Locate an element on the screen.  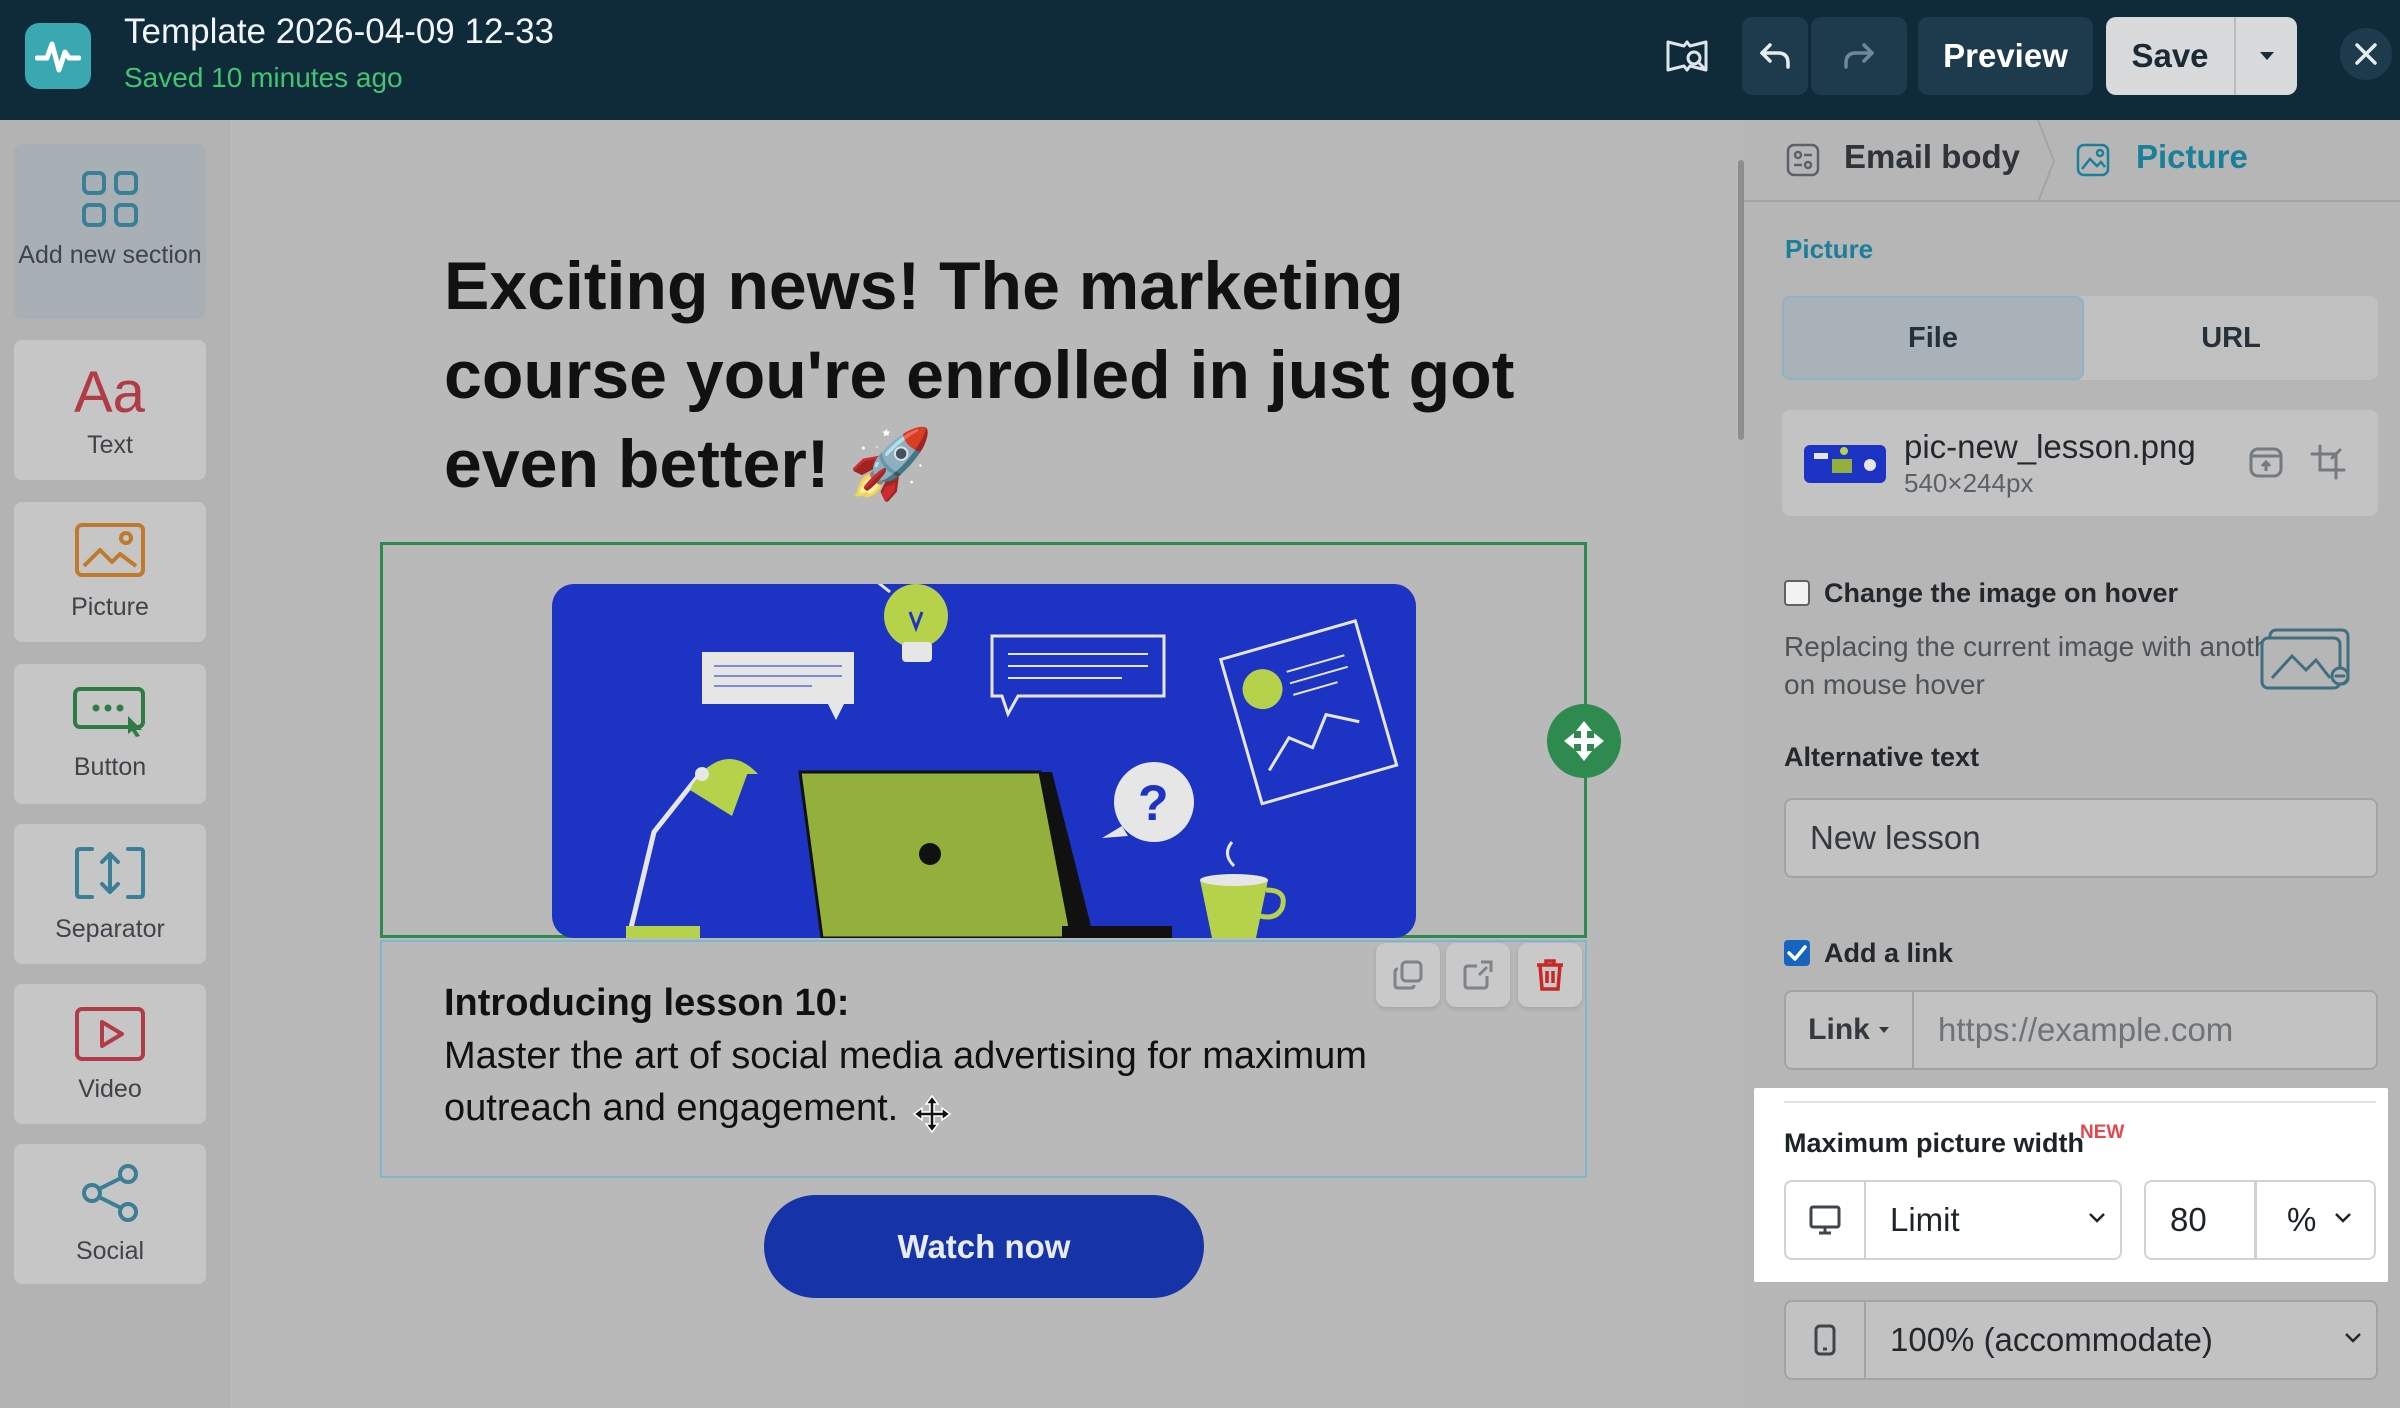
link-type-dropdown: Link is located at coordinates (1848, 1030).